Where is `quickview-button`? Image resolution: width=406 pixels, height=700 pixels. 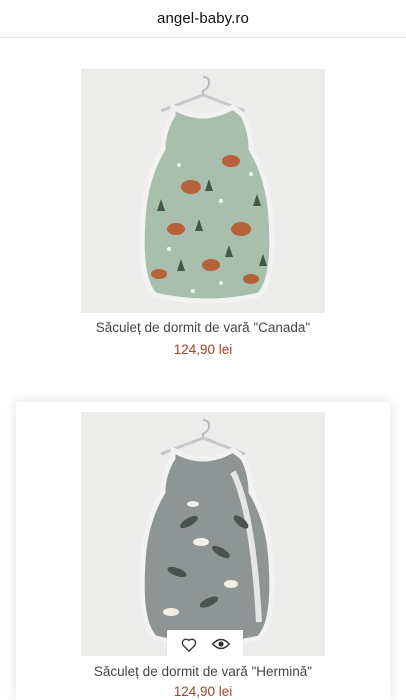 quickview-button is located at coordinates (221, 644).